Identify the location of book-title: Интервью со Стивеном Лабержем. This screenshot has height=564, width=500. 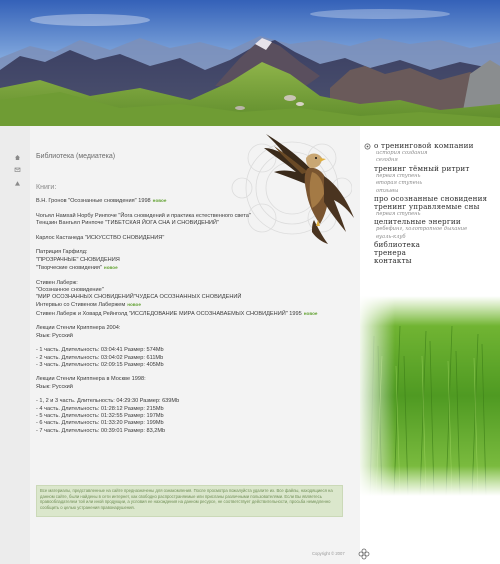
(80, 305).